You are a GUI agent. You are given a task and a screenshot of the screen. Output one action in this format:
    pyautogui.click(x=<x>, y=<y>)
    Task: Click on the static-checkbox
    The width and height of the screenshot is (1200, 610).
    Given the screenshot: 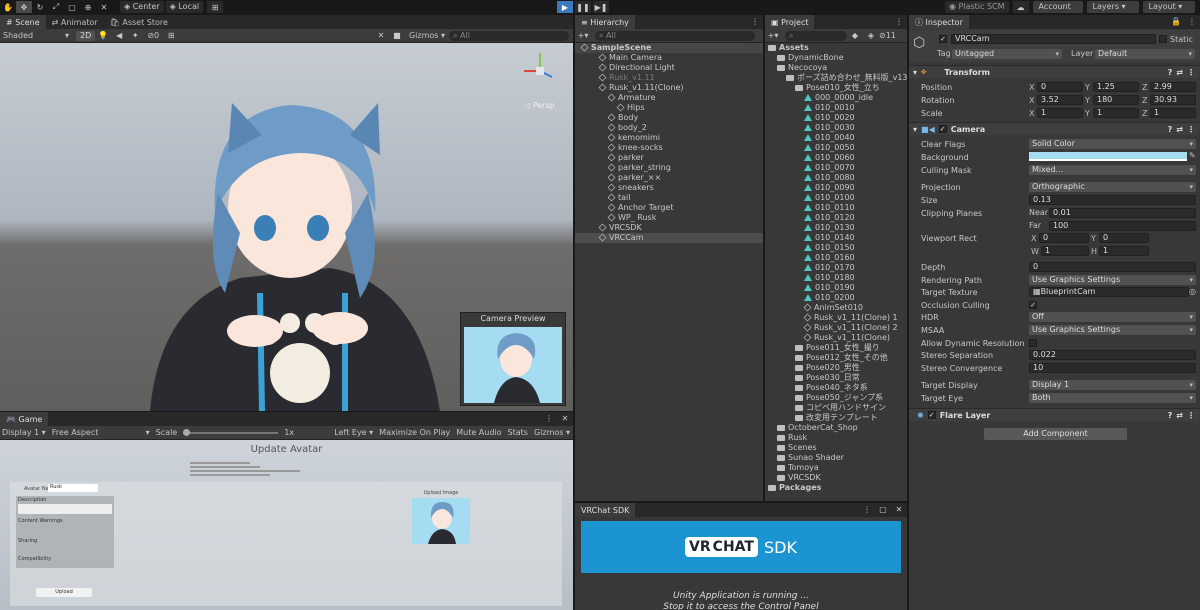 What is the action you would take?
    pyautogui.click(x=1163, y=39)
    